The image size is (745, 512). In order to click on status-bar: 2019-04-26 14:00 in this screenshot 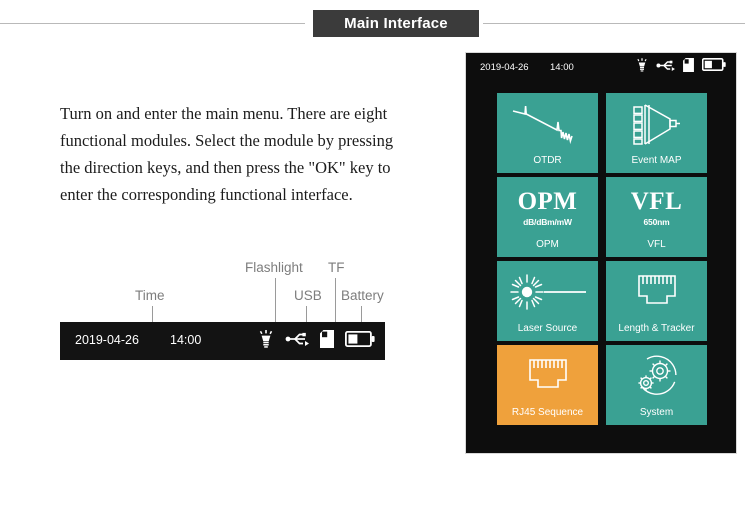, I will do `click(222, 341)`.